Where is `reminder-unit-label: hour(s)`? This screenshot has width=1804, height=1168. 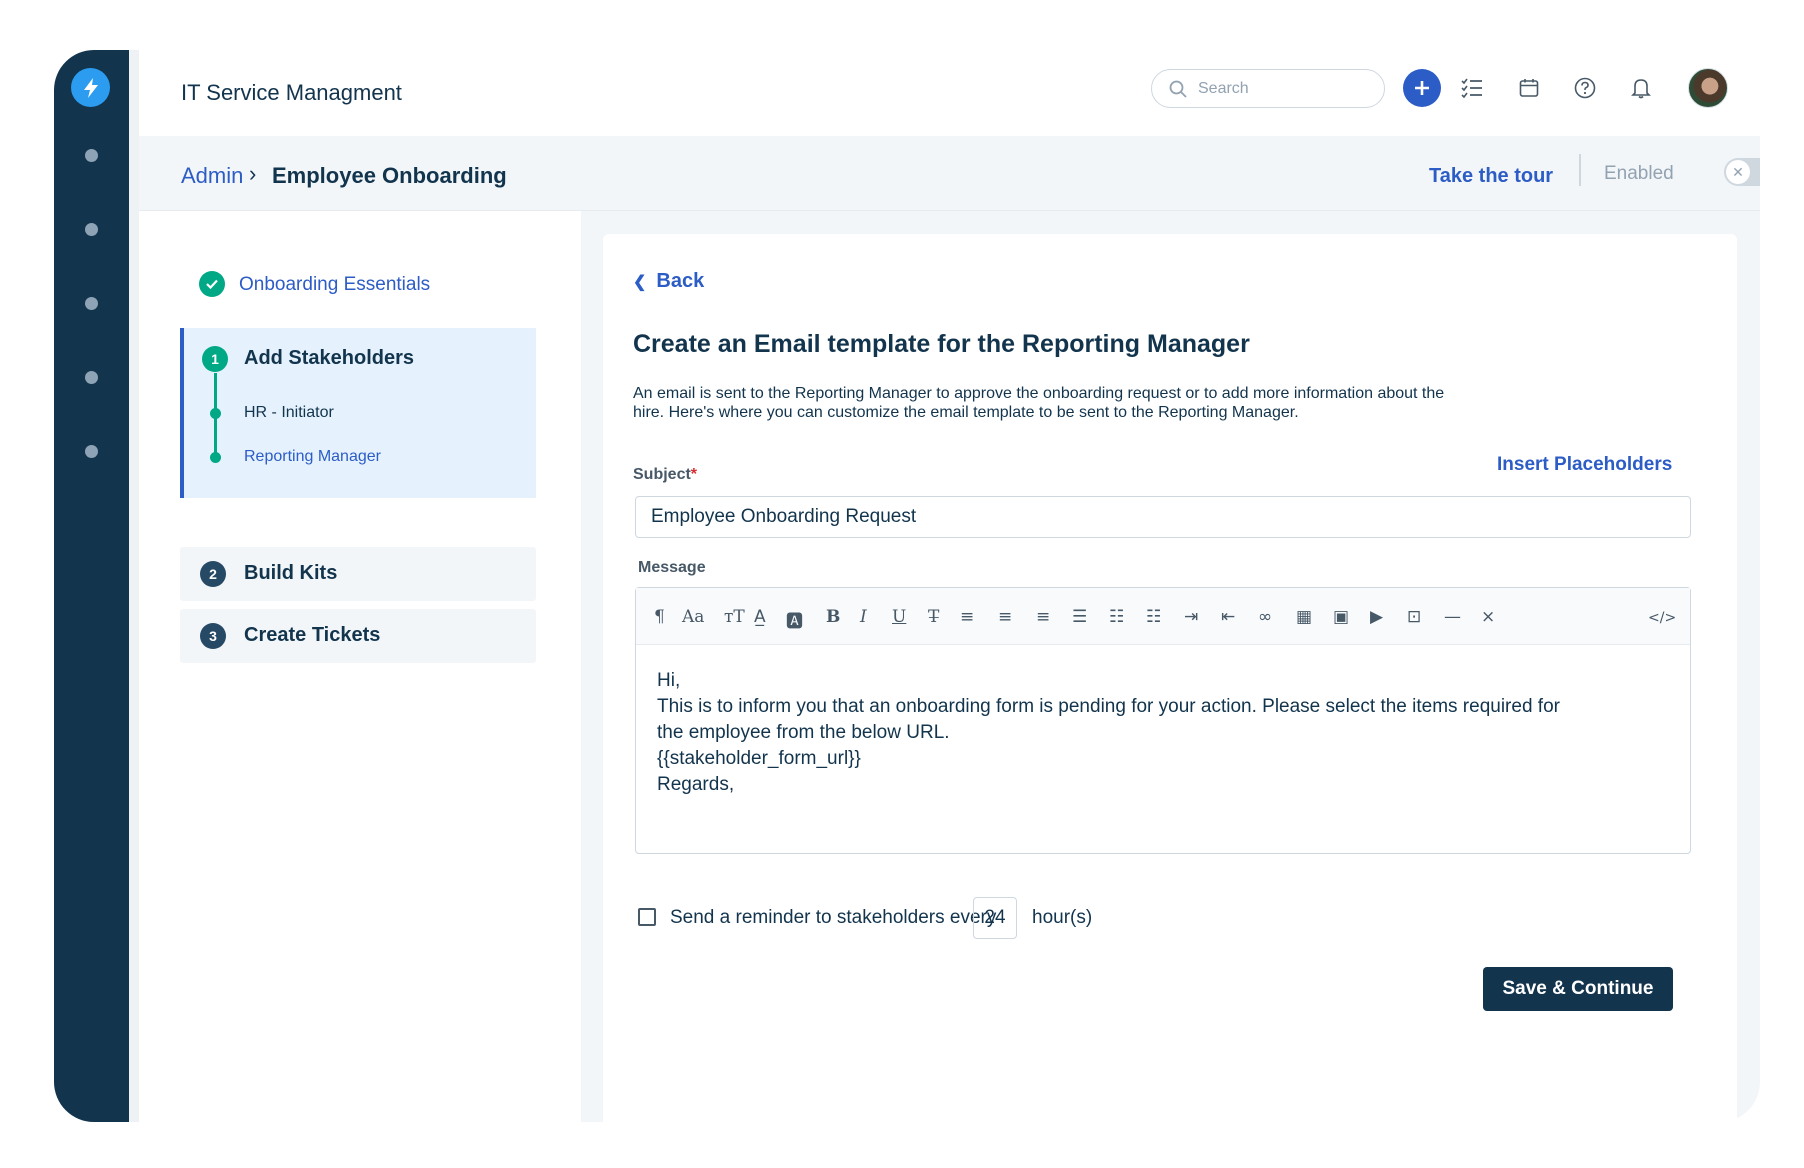 reminder-unit-label: hour(s) is located at coordinates (1062, 917).